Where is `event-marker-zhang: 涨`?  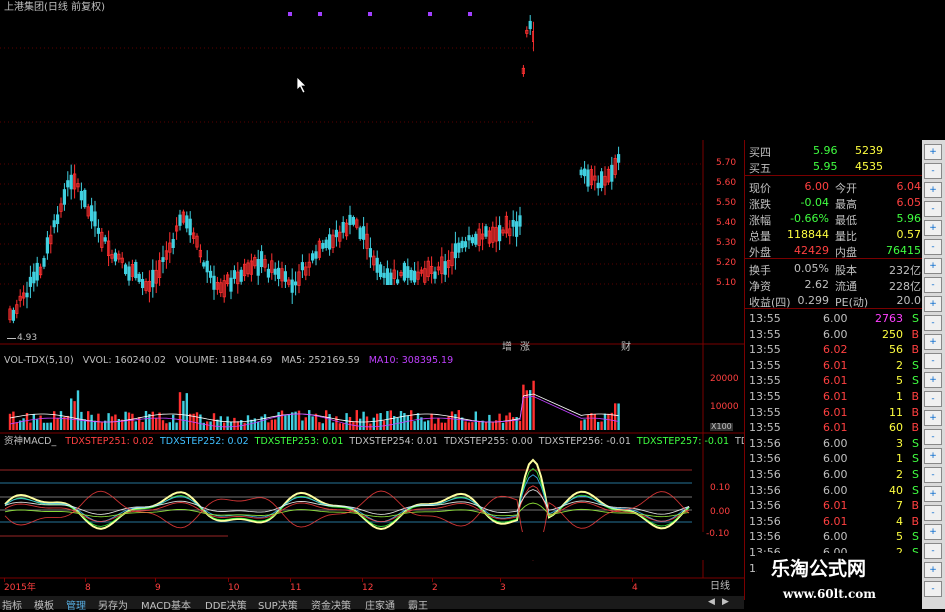 event-marker-zhang: 涨 is located at coordinates (525, 348).